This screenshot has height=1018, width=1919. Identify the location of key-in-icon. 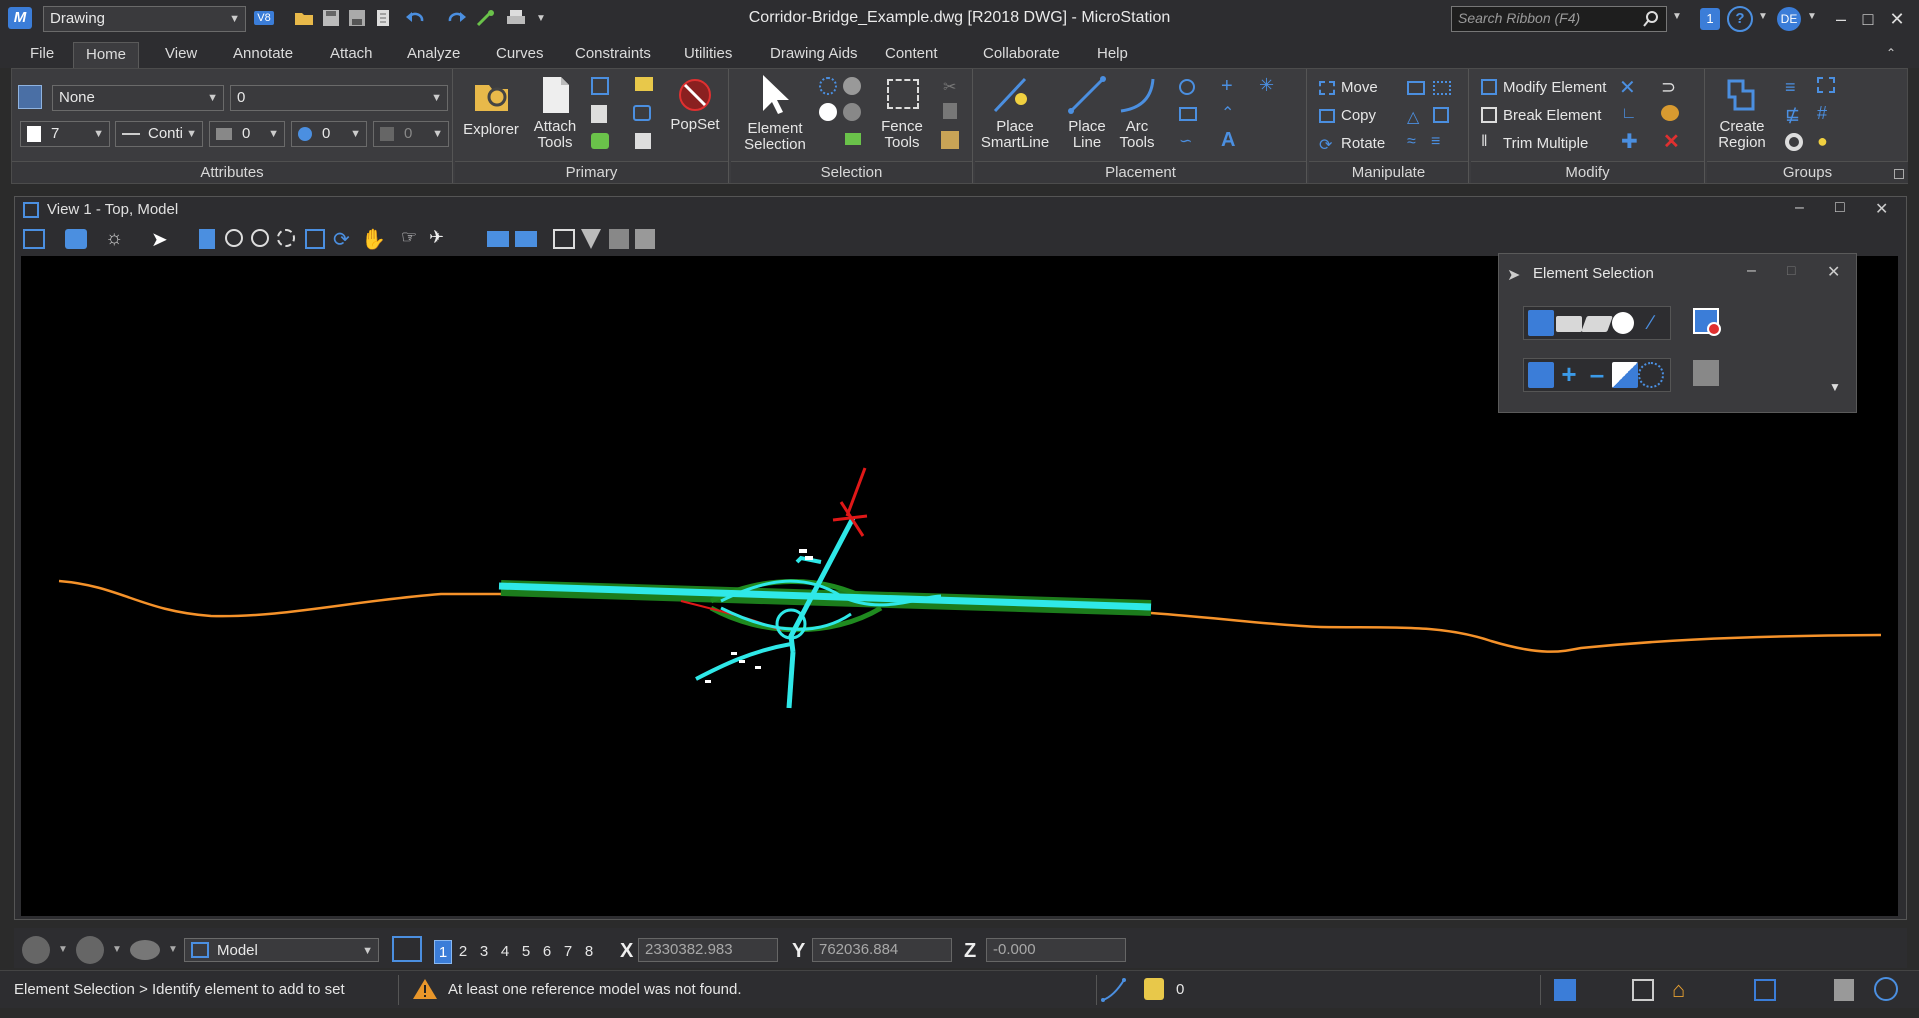
(486, 18).